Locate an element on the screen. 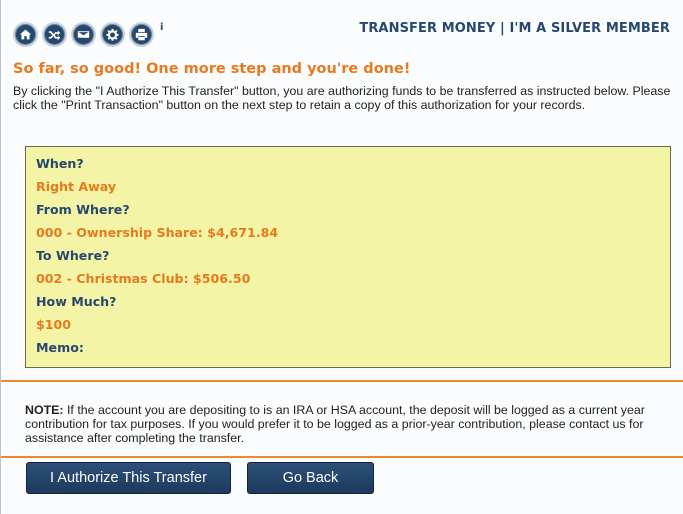 This screenshot has height=514, width=683. to-label: To Where? is located at coordinates (73, 255).